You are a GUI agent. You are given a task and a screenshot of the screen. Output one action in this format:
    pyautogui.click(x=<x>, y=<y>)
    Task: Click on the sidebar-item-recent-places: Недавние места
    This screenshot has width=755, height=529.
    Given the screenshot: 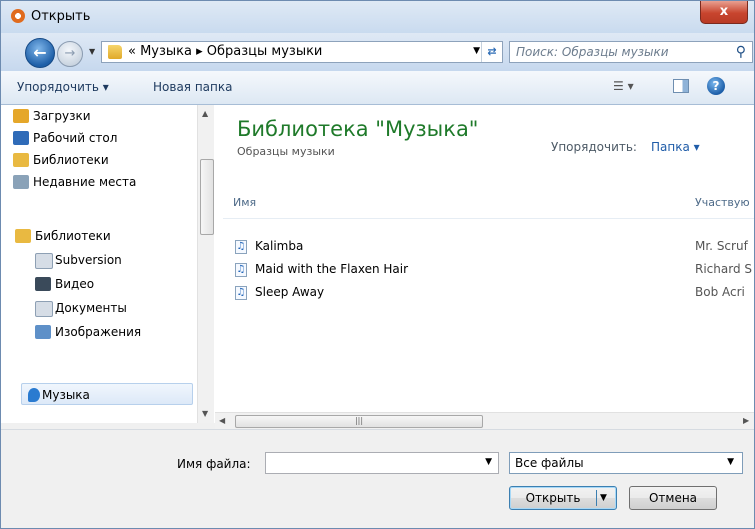 What is the action you would take?
    pyautogui.click(x=108, y=182)
    